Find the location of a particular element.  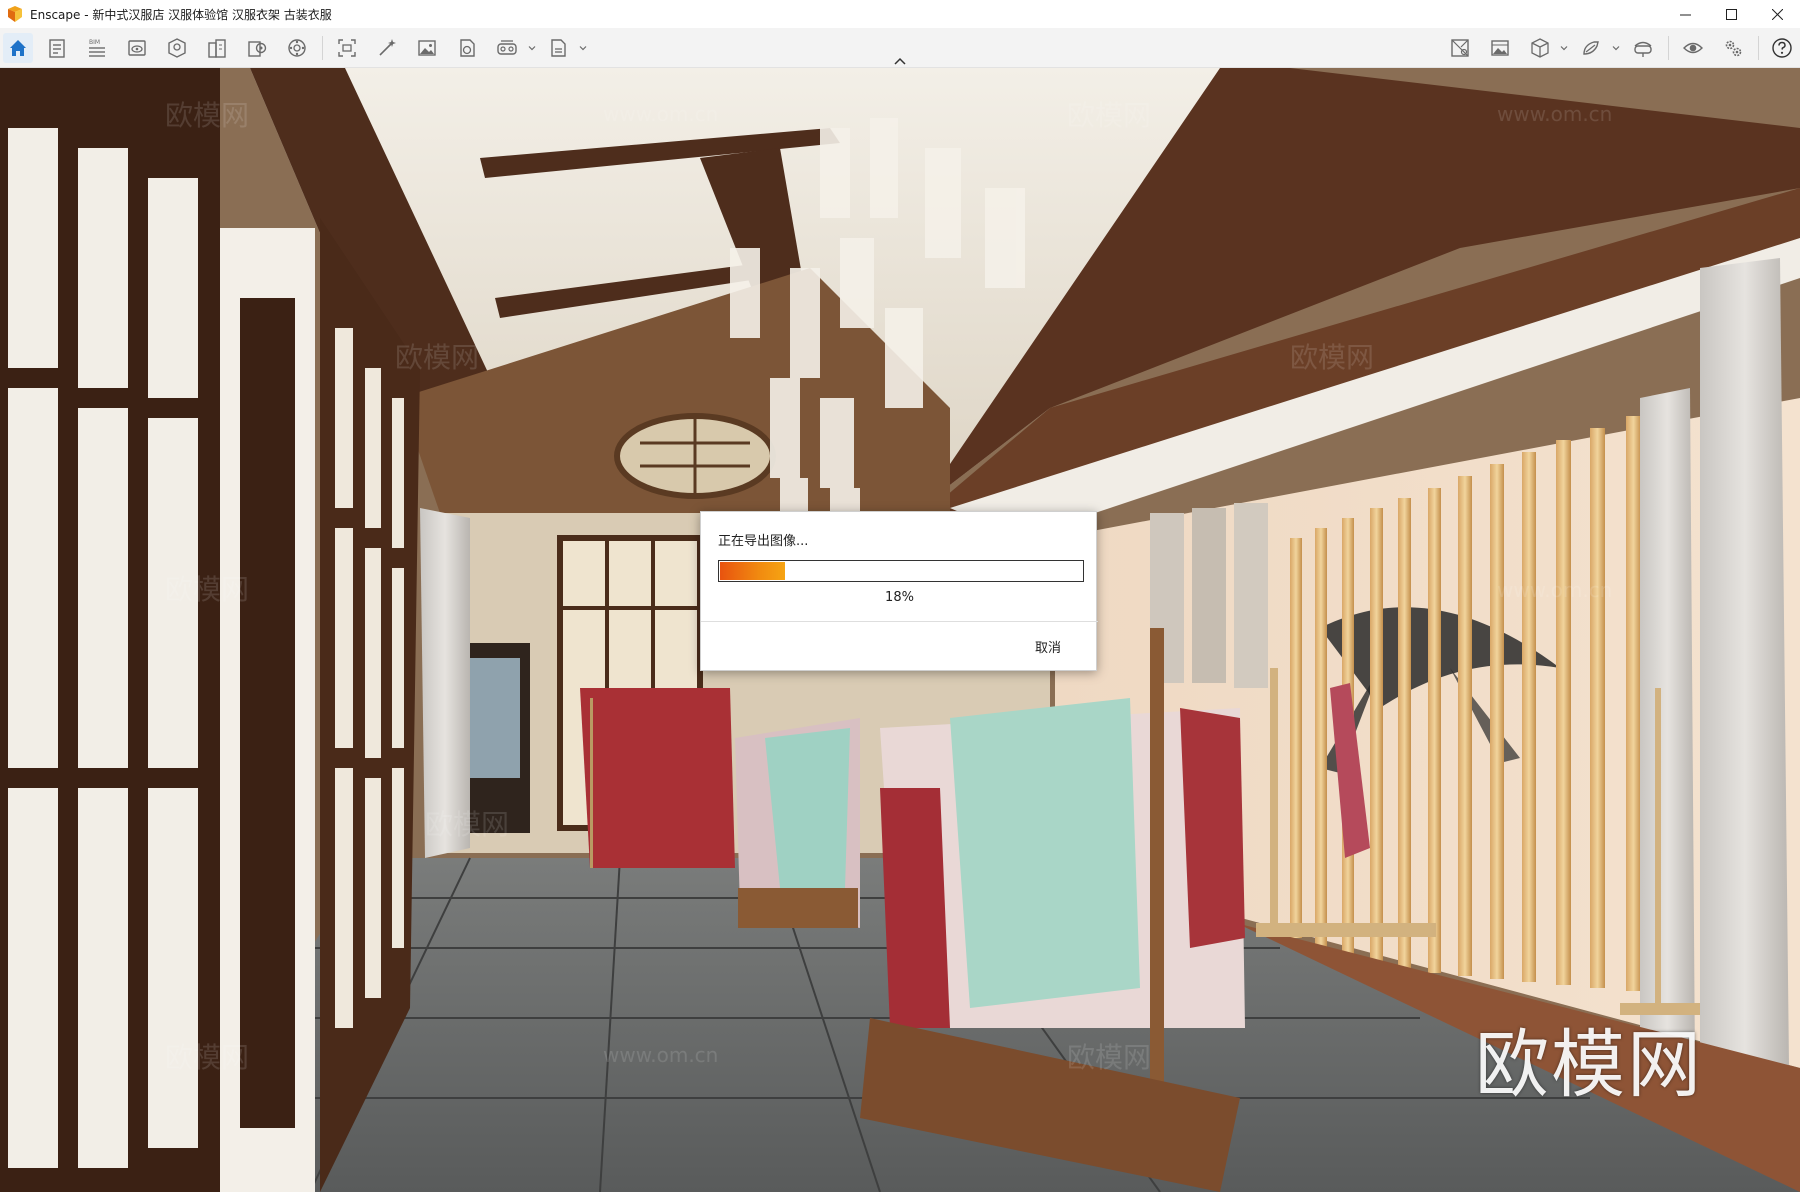

paint-button is located at coordinates (1591, 48).